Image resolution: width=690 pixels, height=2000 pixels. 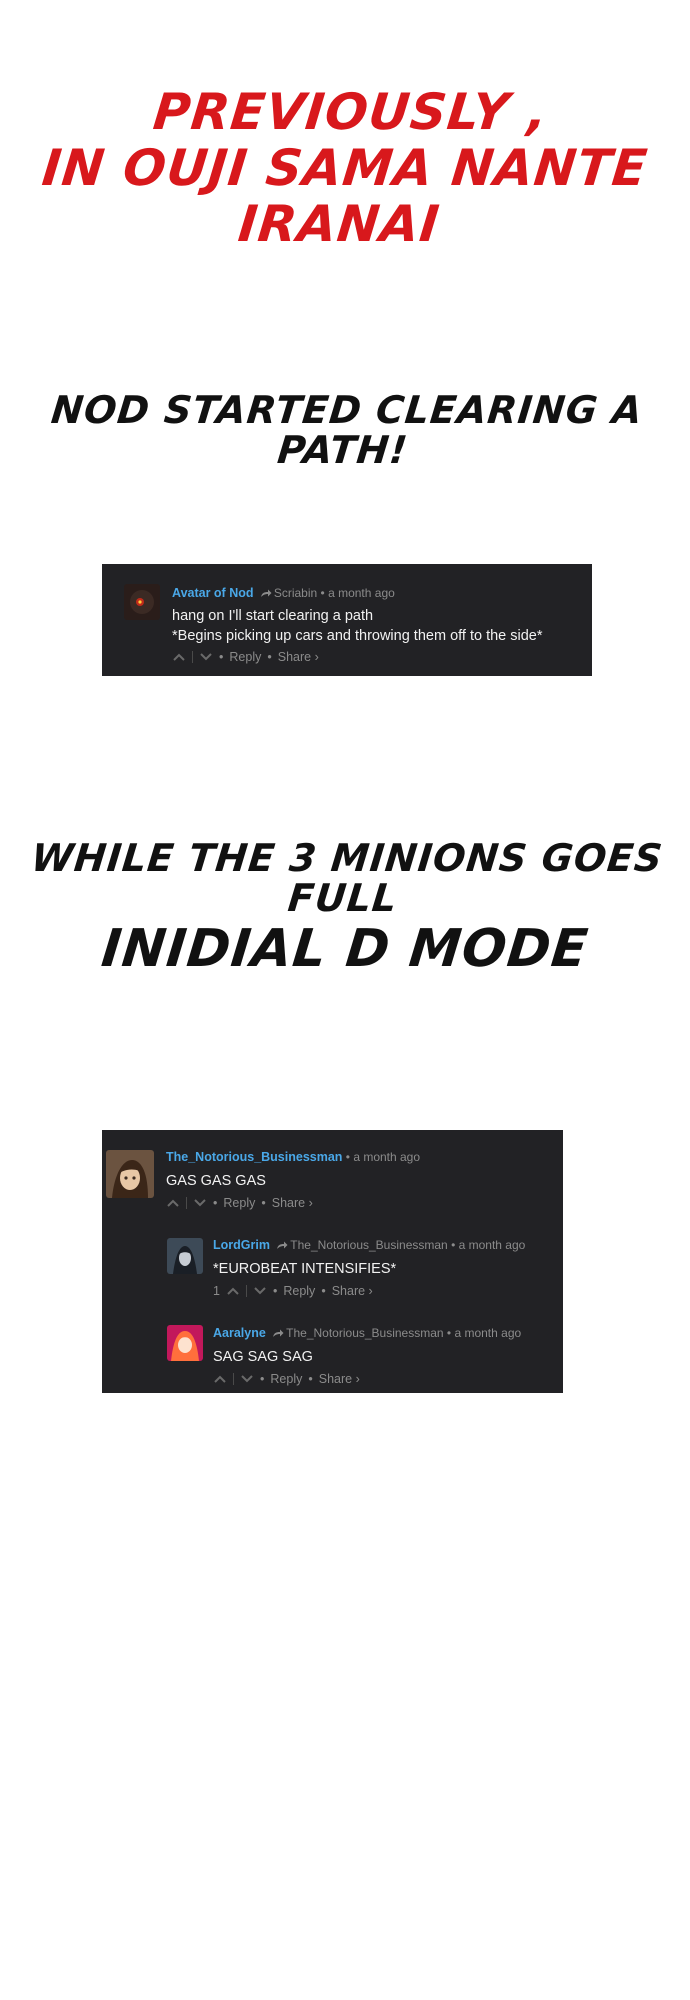 I want to click on comment-meta: The_Notorious_Businessman • a month ago, so click(x=293, y=1157).